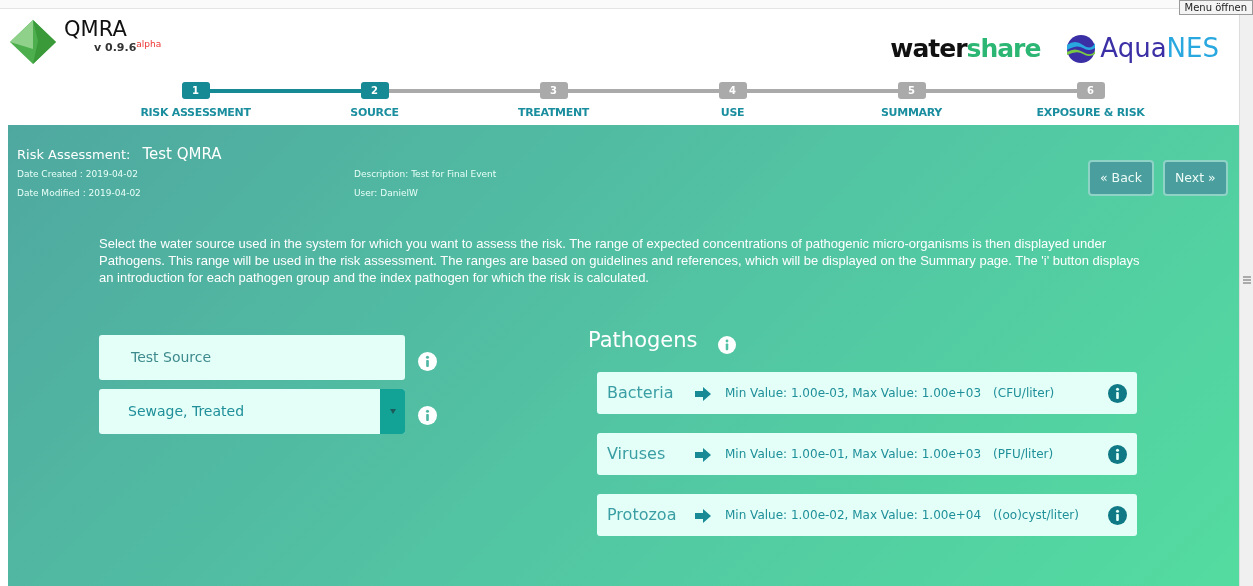  Describe the element at coordinates (1081, 48) in the screenshot. I see `wave-globe-icon` at that location.